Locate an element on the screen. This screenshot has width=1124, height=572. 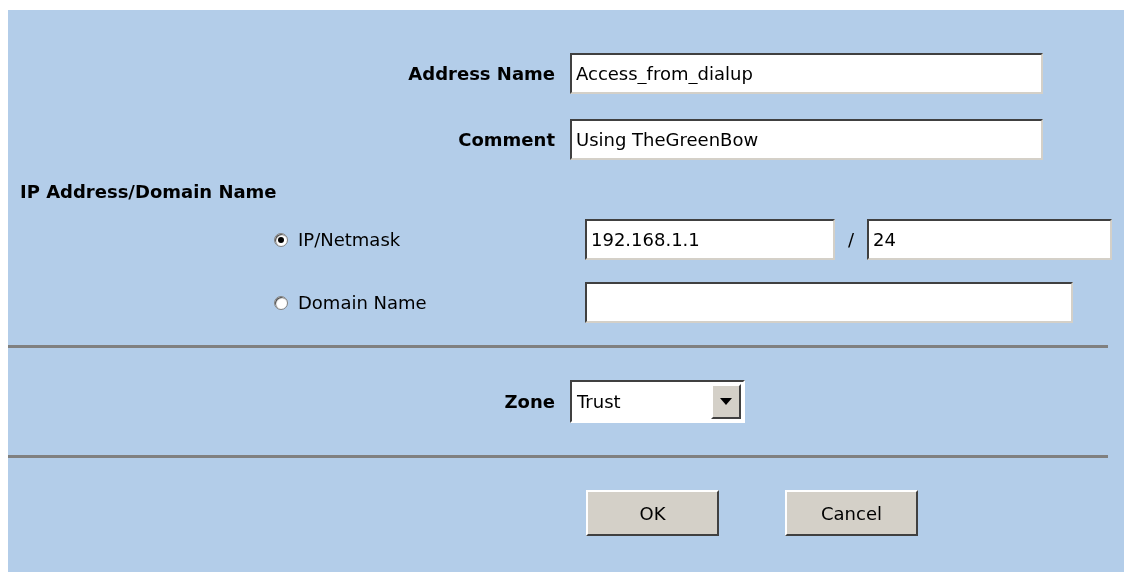
section-heading: IP Address/Domain Name is located at coordinates (148, 191).